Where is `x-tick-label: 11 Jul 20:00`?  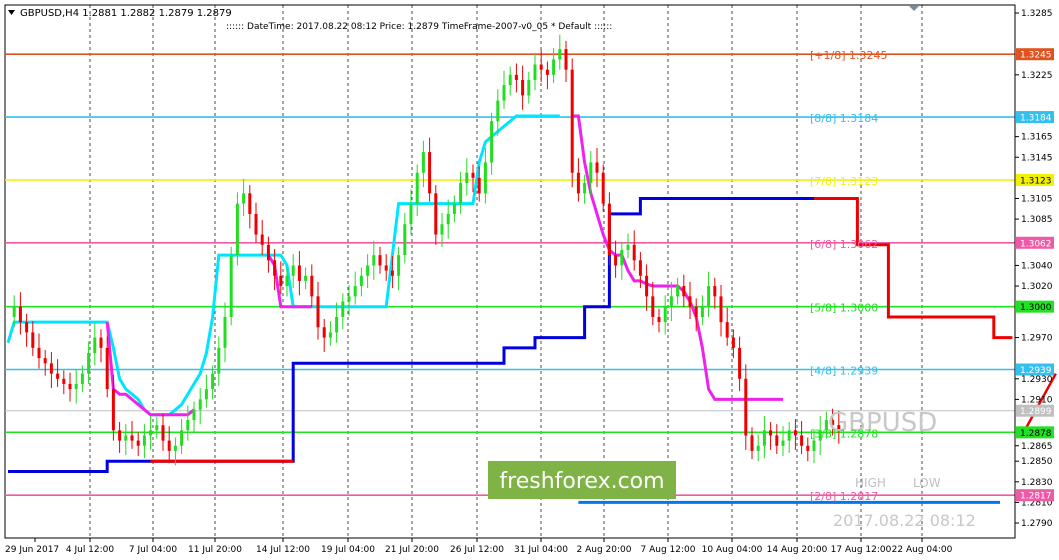
x-tick-label: 11 Jul 20:00 is located at coordinates (215, 550).